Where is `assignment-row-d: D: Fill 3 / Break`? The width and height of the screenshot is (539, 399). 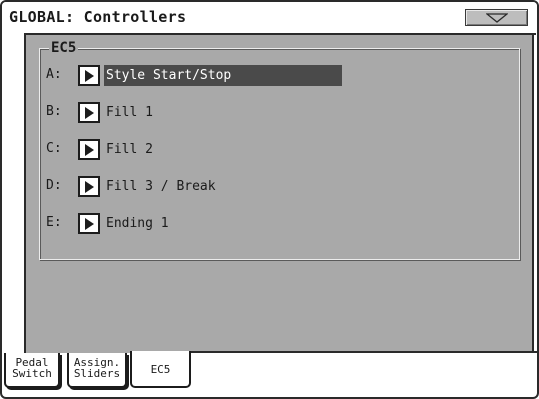
assignment-row-d: D: Fill 3 / Break is located at coordinates (281, 186).